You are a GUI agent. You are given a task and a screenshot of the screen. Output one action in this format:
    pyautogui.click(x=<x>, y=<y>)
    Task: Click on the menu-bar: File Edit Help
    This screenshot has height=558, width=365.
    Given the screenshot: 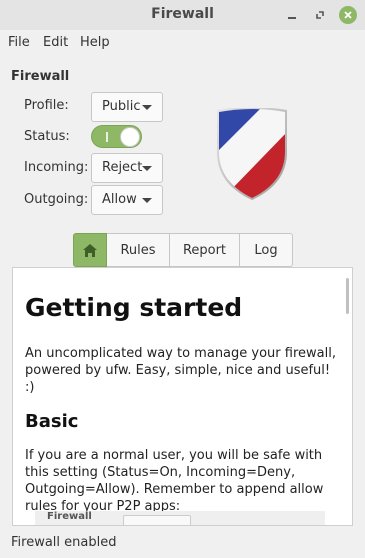 What is the action you would take?
    pyautogui.click(x=182, y=43)
    